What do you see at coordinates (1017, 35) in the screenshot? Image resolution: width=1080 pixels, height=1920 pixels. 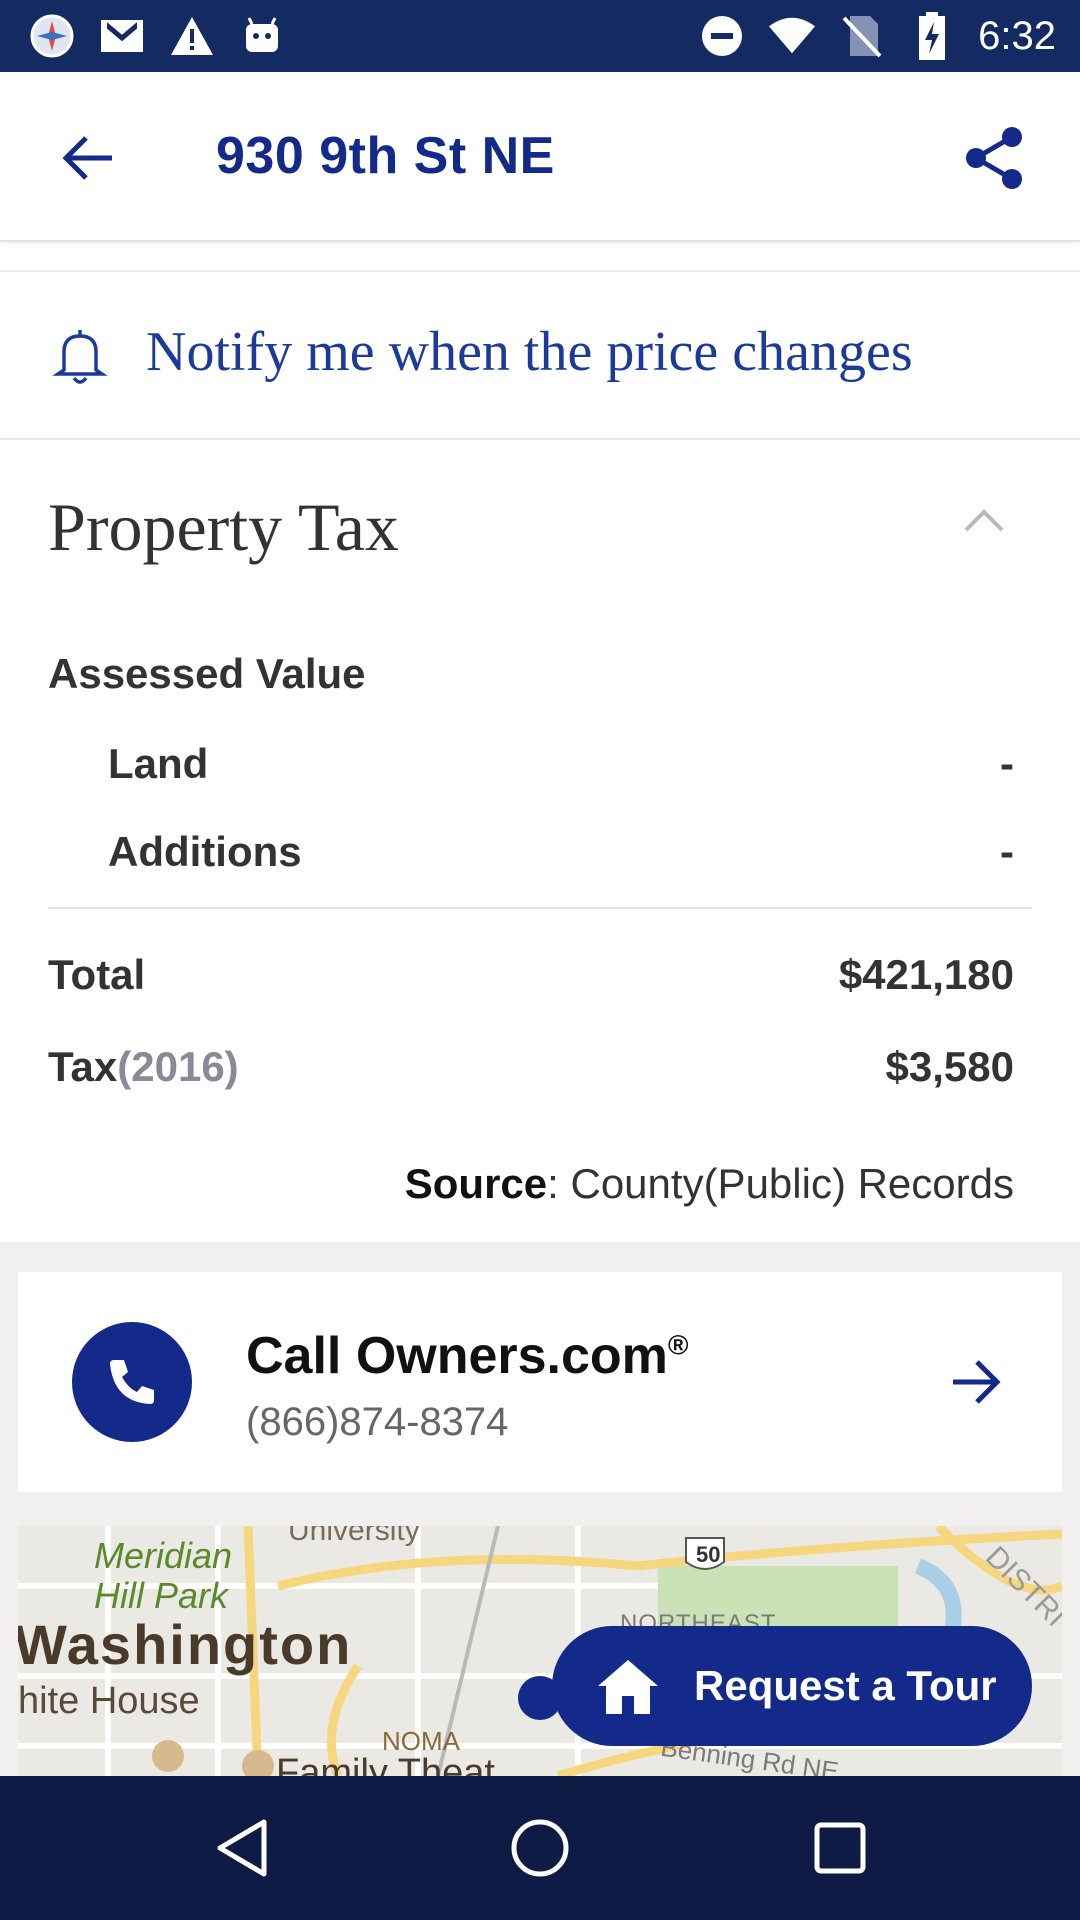 I see `clock: 6:32` at bounding box center [1017, 35].